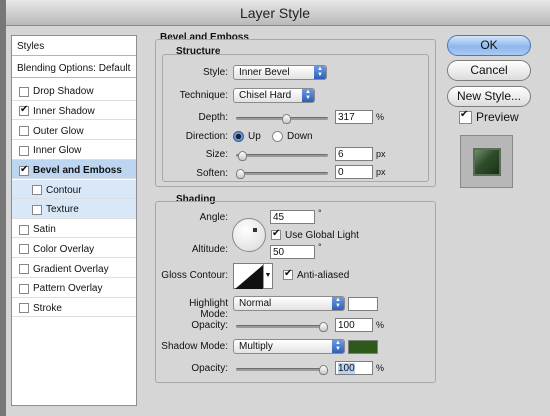  Describe the element at coordinates (300, 136) in the screenshot. I see `direction-down-label: Down` at that location.